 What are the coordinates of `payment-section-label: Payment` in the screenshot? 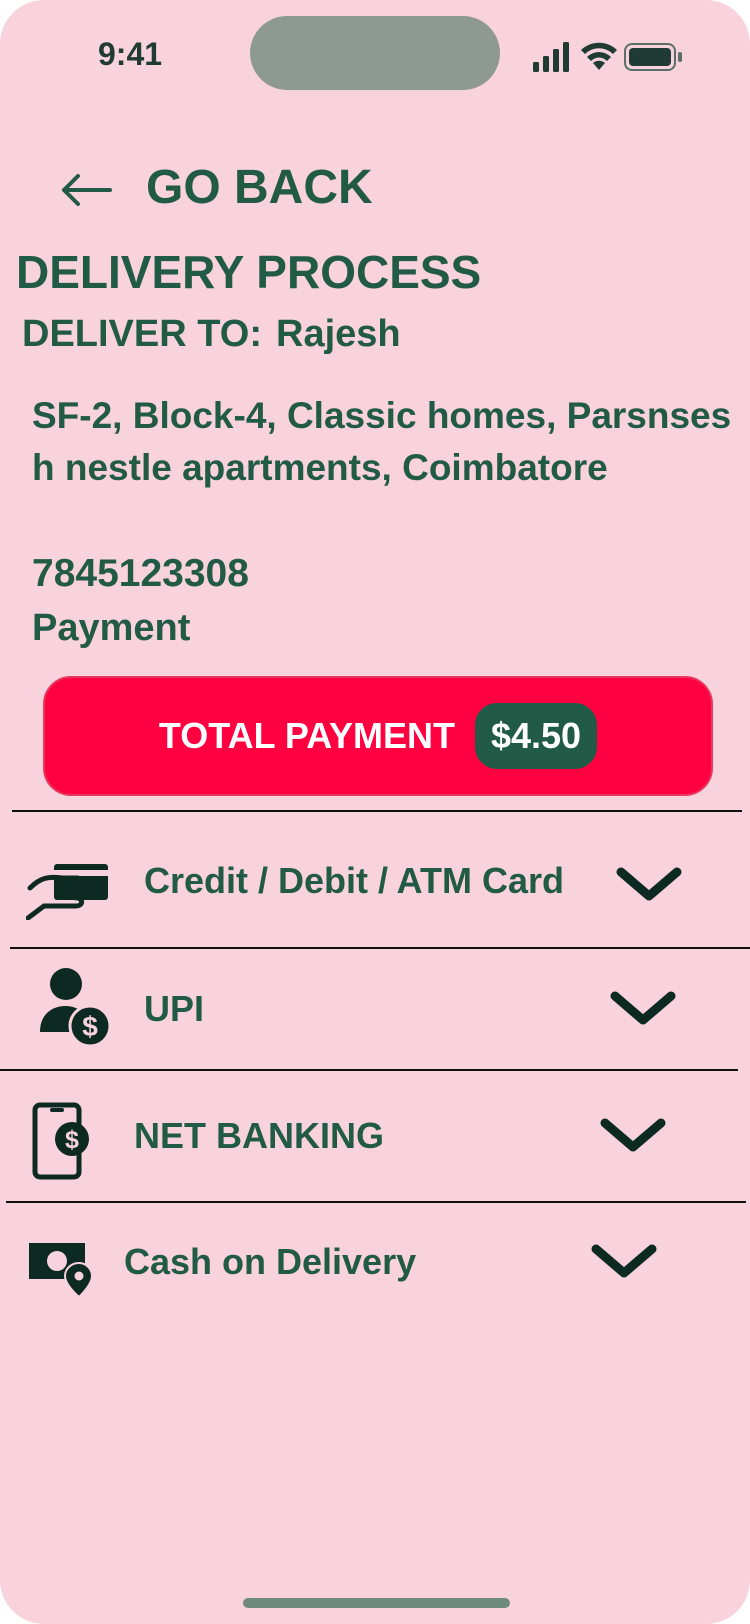 It's located at (111, 628).